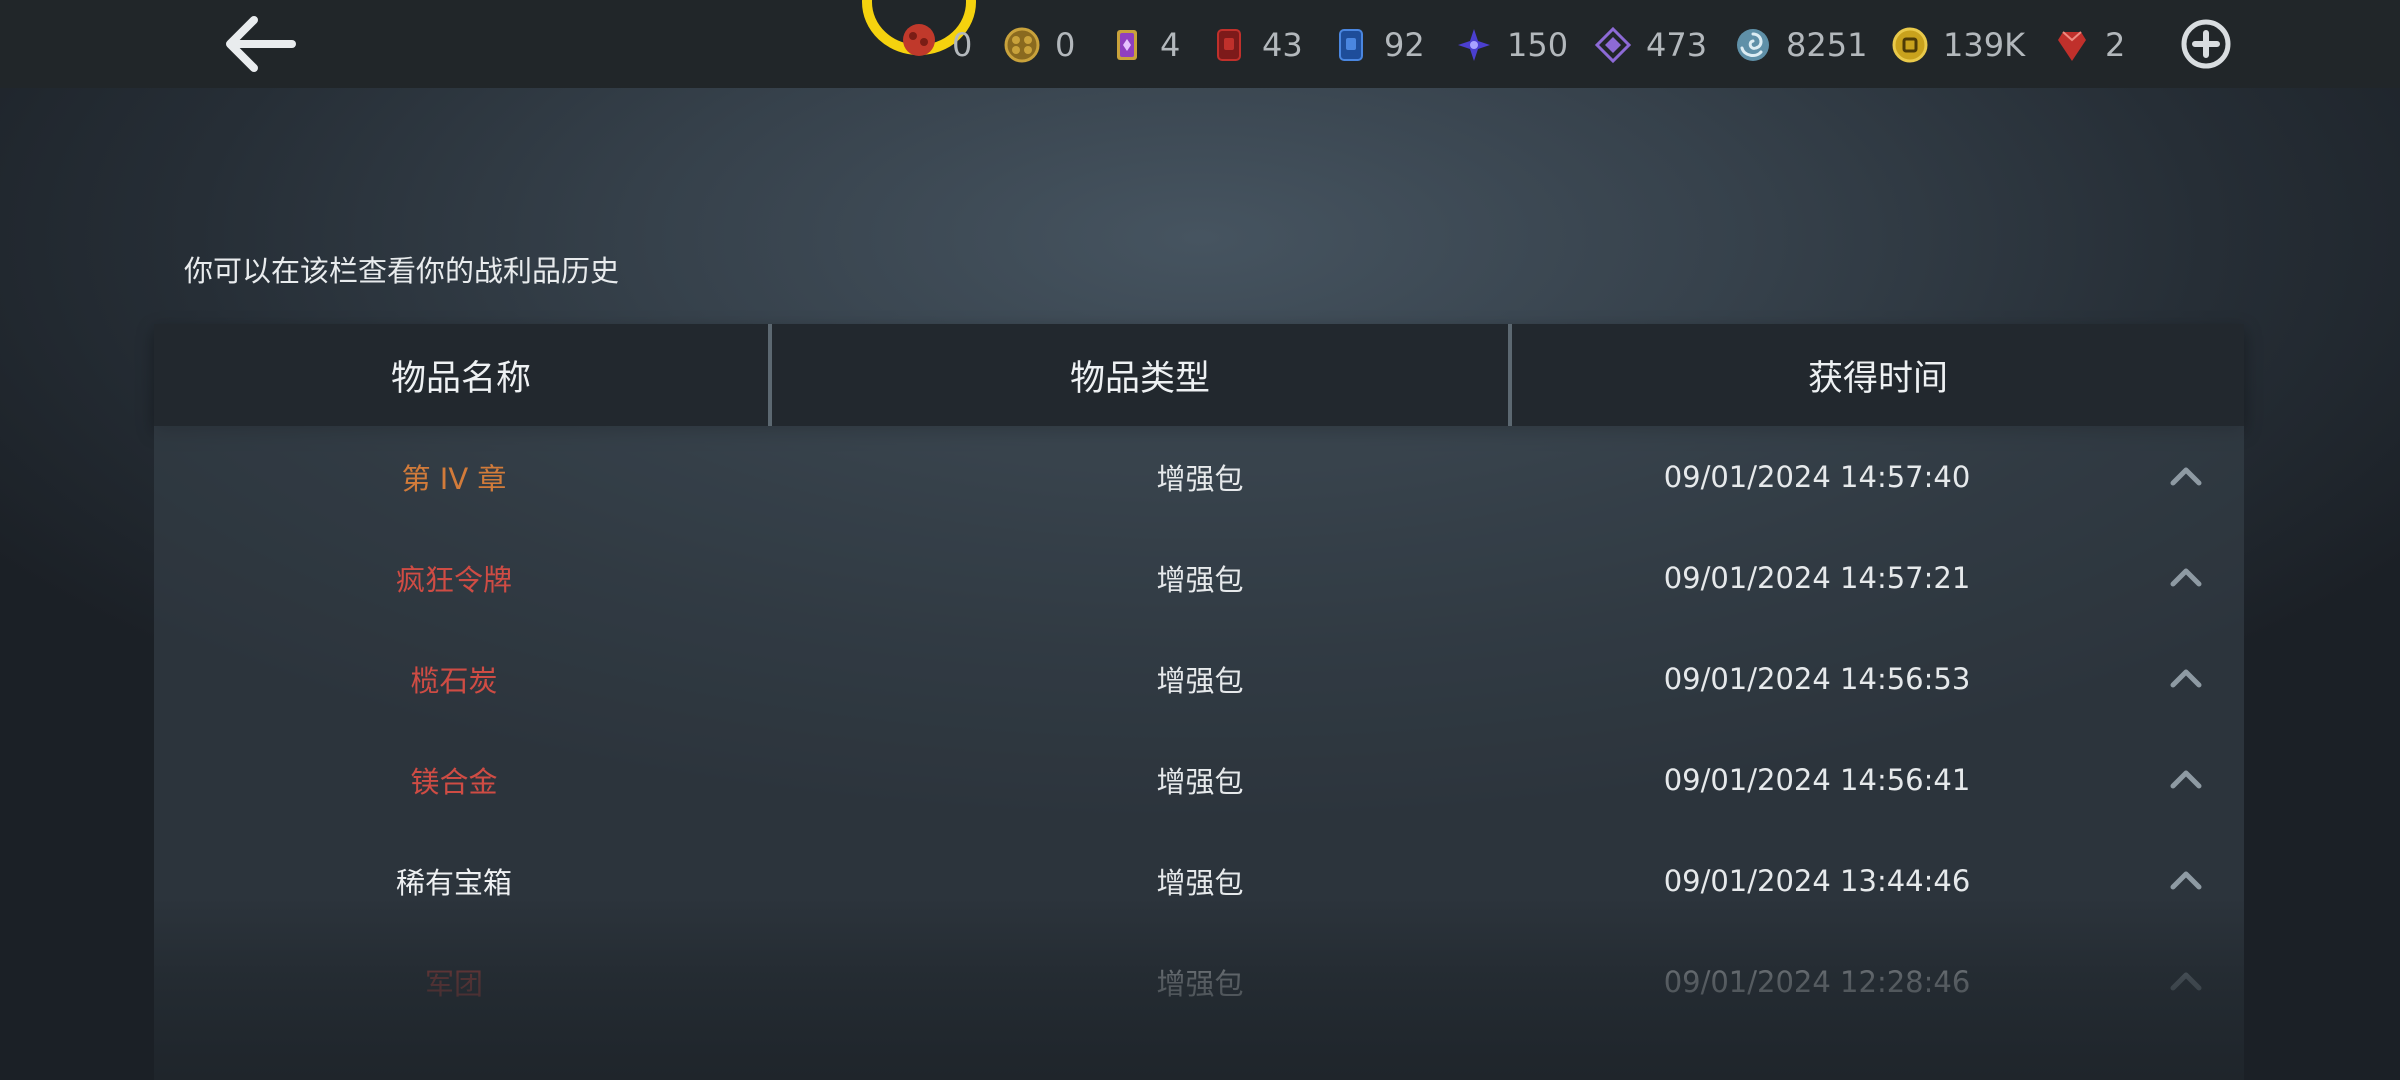 This screenshot has height=1080, width=2400. I want to click on add-currency-button, so click(2206, 44).